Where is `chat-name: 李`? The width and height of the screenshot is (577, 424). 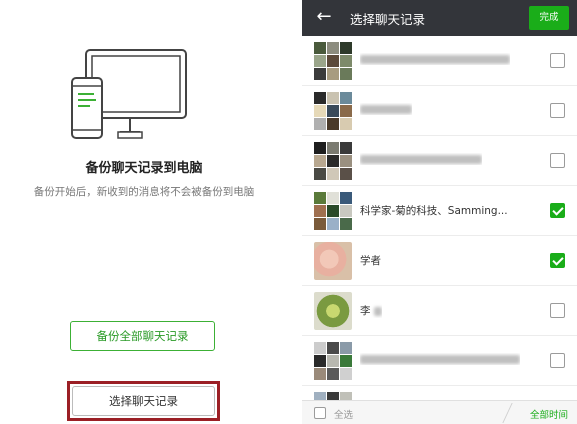
chat-name: 李 is located at coordinates (371, 310).